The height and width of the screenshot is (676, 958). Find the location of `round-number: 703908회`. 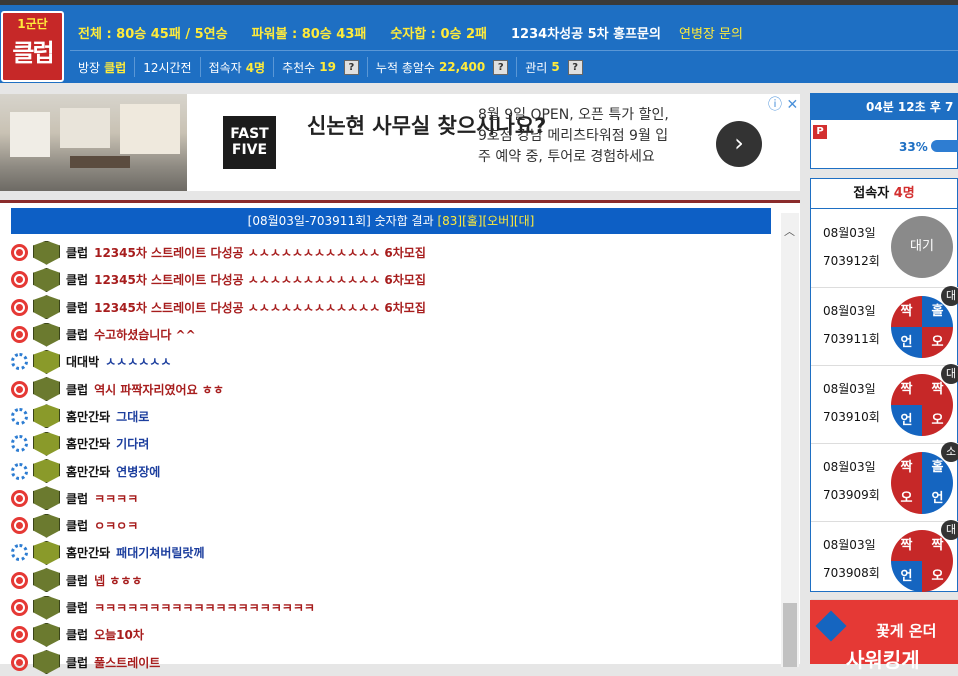

round-number: 703908회 is located at coordinates (851, 573).